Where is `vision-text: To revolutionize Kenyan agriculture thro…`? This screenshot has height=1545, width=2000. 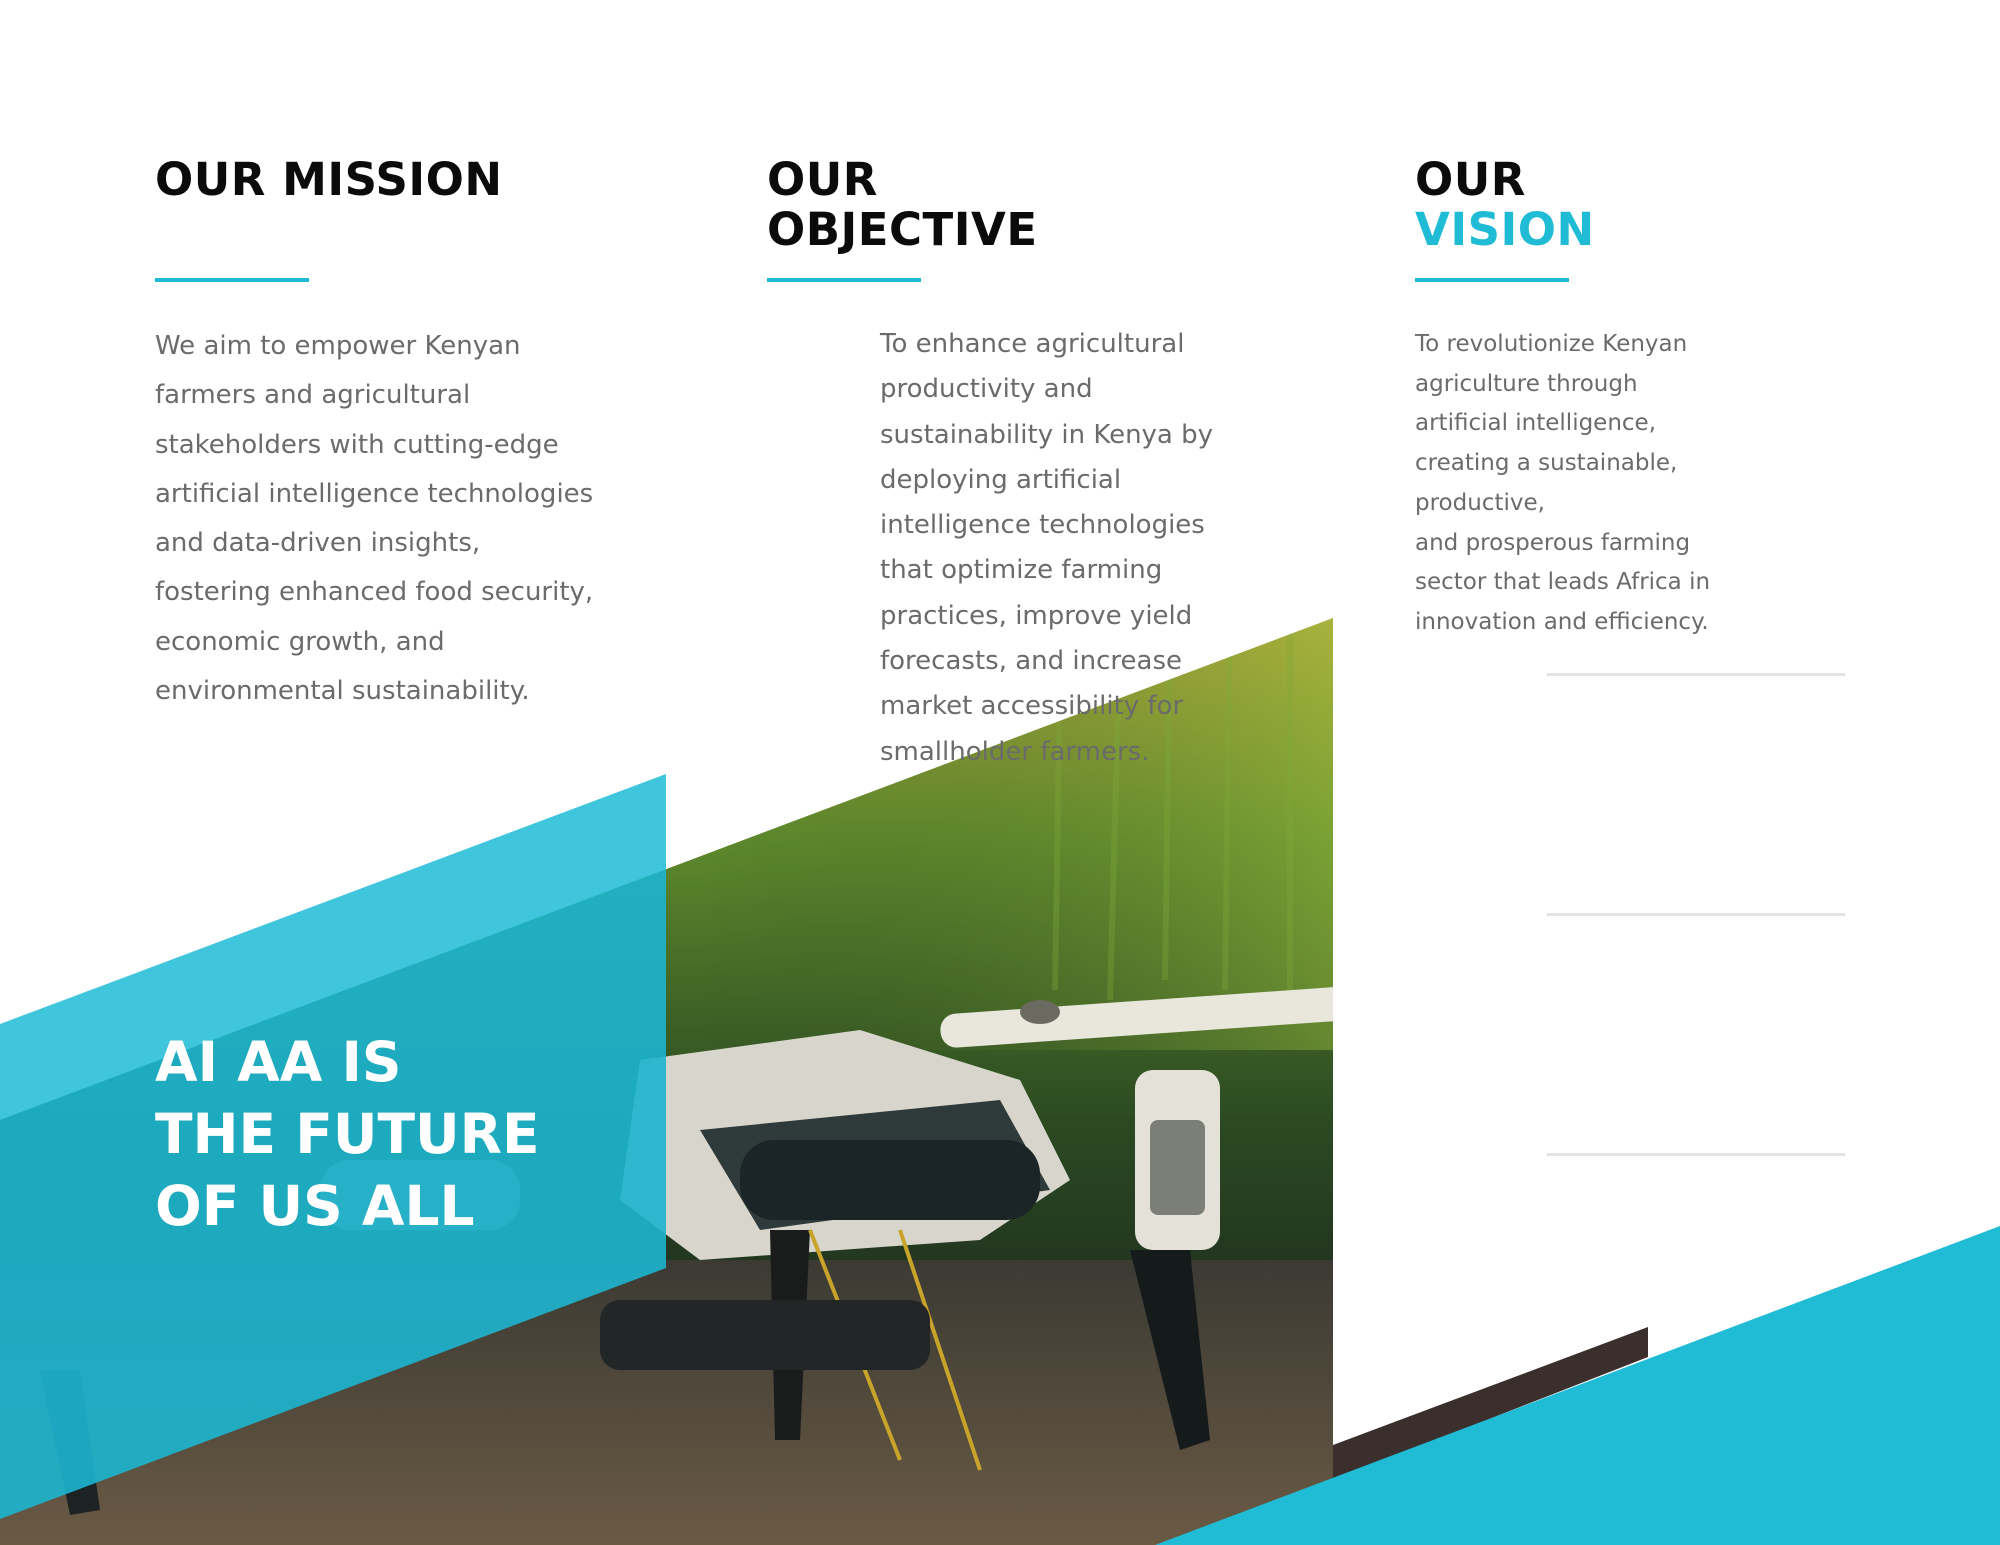 vision-text: To revolutionize Kenyan agriculture thro… is located at coordinates (1575, 484).